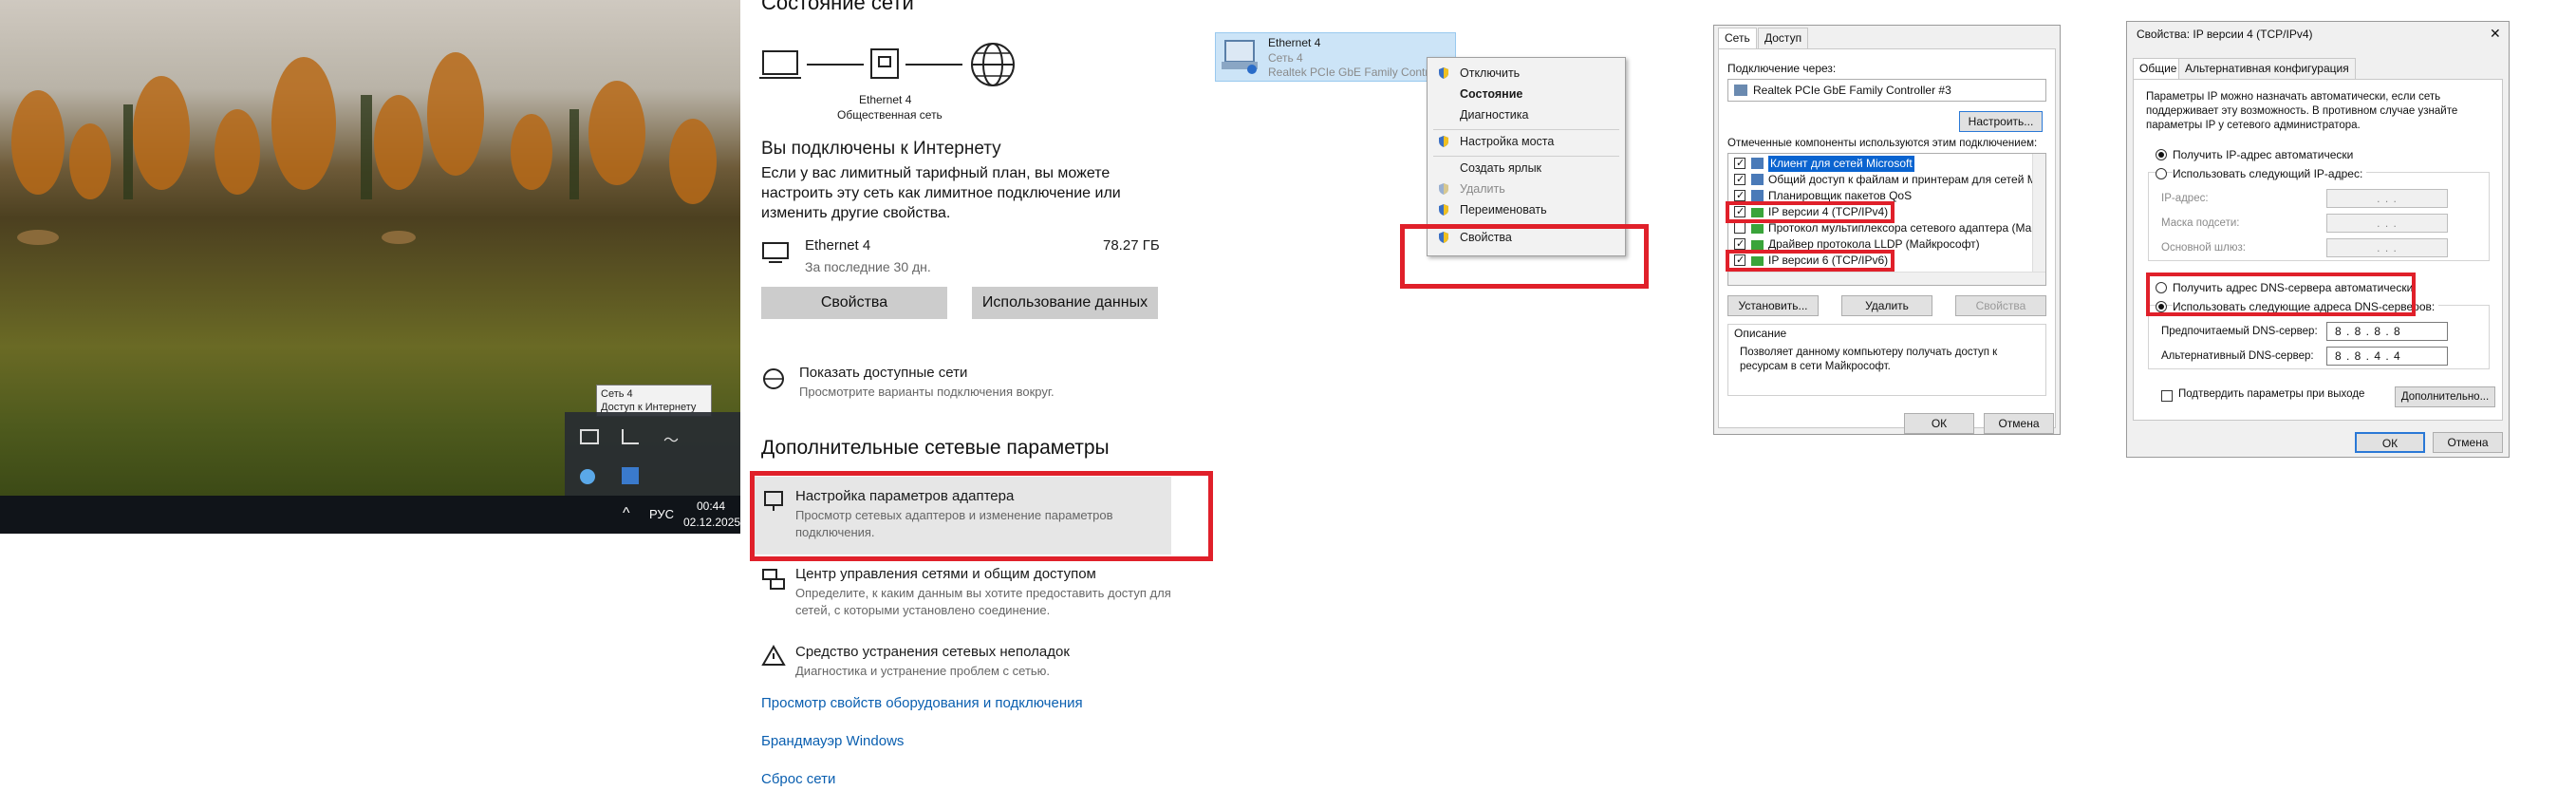  What do you see at coordinates (2387, 331) in the screenshot?
I see `preferred-dns-input: 8 . 8 . 8 . 8` at bounding box center [2387, 331].